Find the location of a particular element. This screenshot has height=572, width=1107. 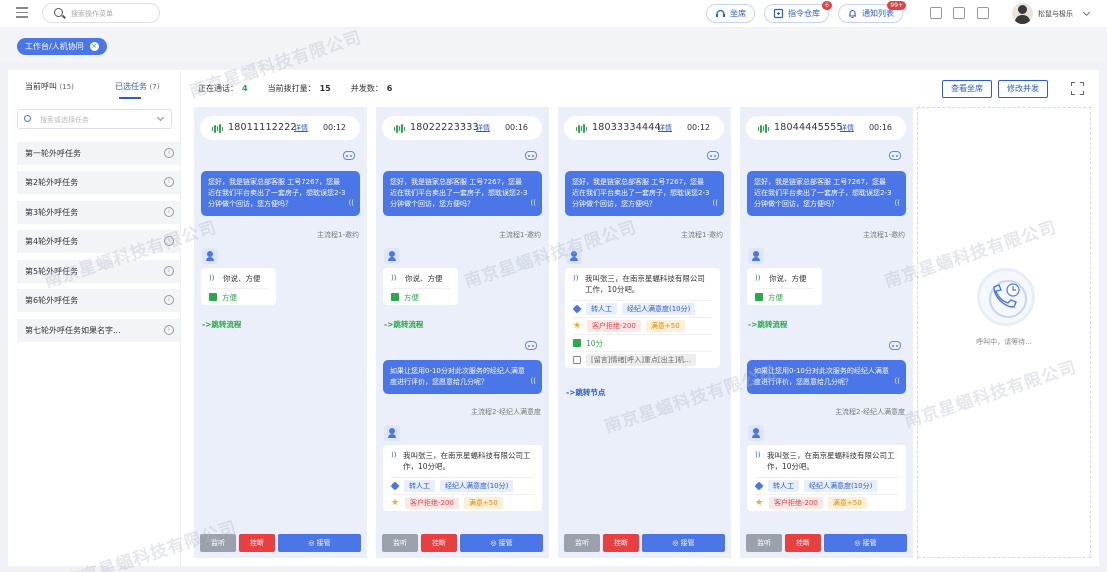

task-item: 第5轮外呼任务 i is located at coordinates (99, 271).